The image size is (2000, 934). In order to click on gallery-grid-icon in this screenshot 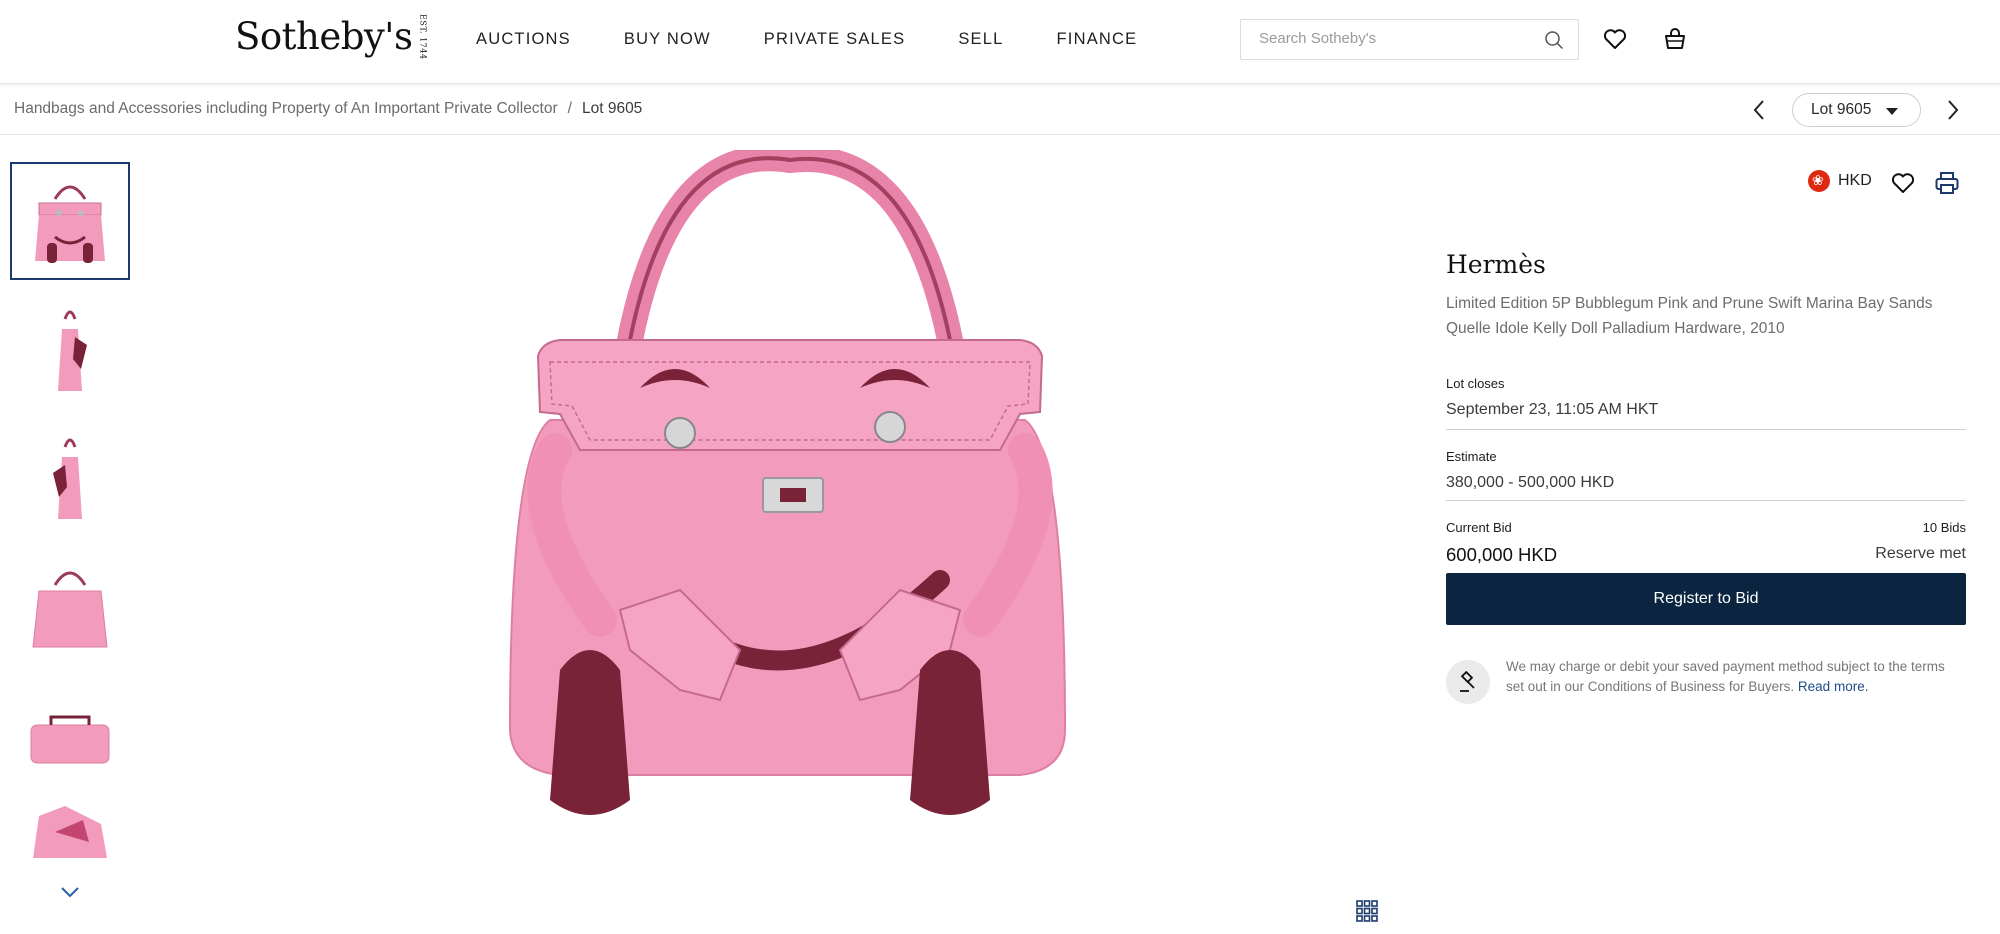, I will do `click(1367, 911)`.